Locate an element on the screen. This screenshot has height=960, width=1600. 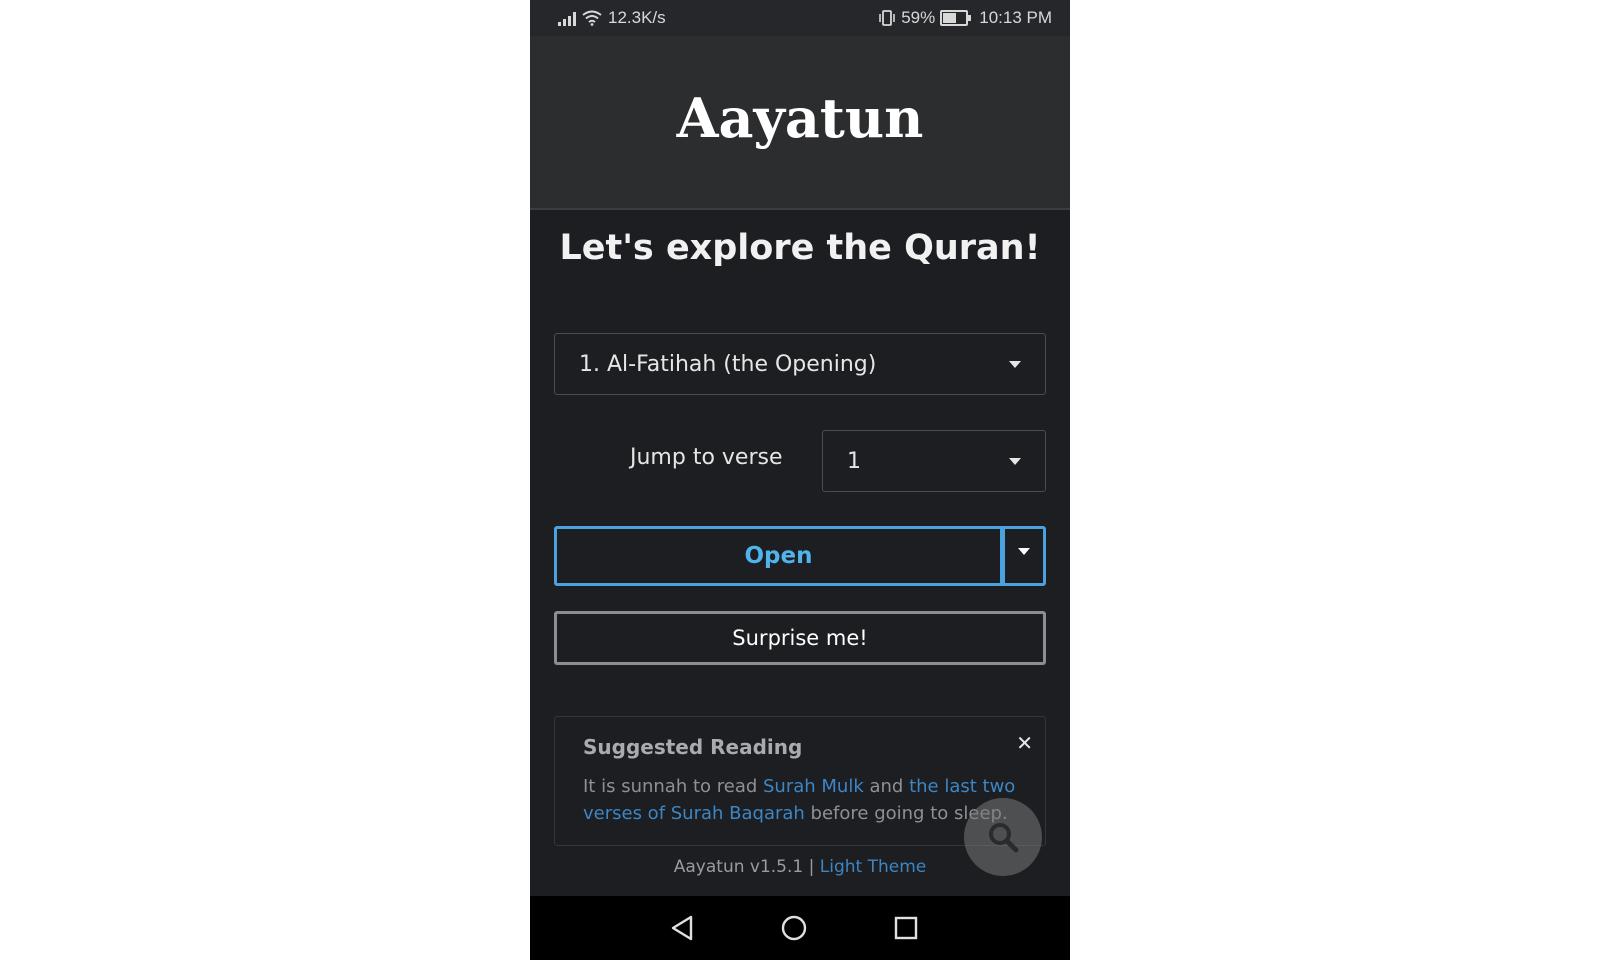
android-nav-bar is located at coordinates (800, 928).